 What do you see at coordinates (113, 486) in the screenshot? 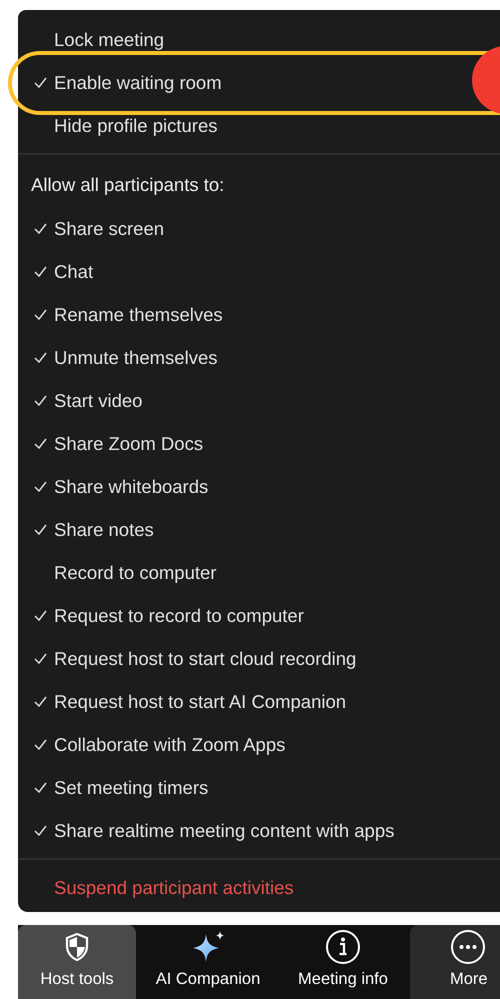
I see `menu-item: Share whiteboards` at bounding box center [113, 486].